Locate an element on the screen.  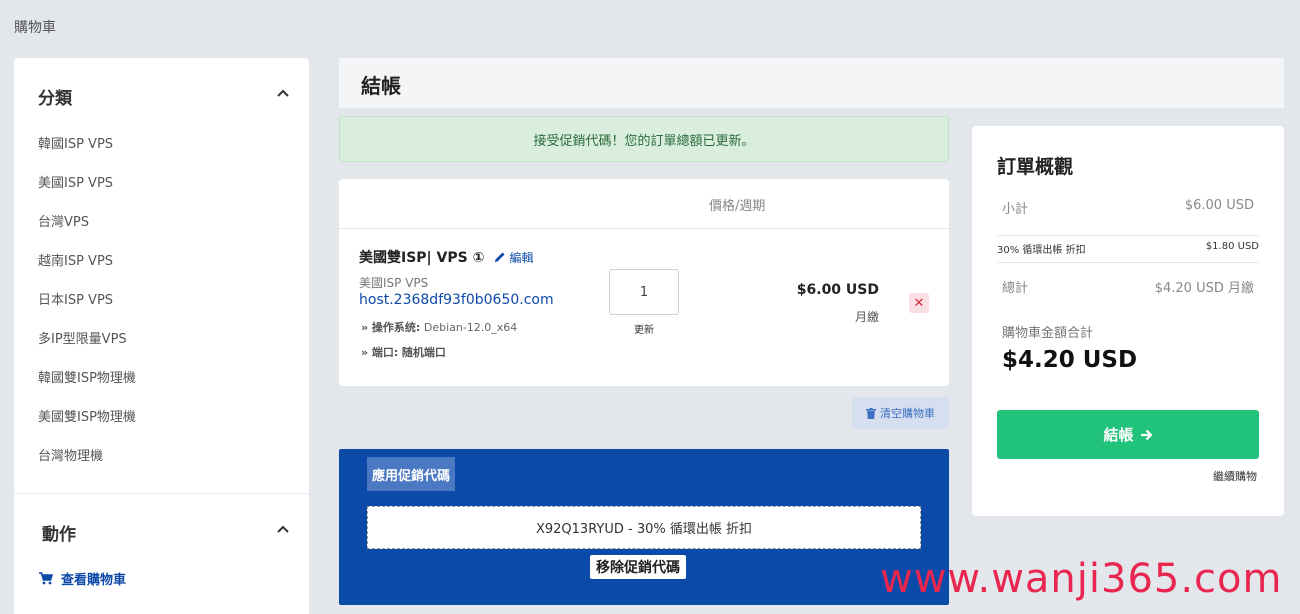
cart-icon is located at coordinates (46, 578).